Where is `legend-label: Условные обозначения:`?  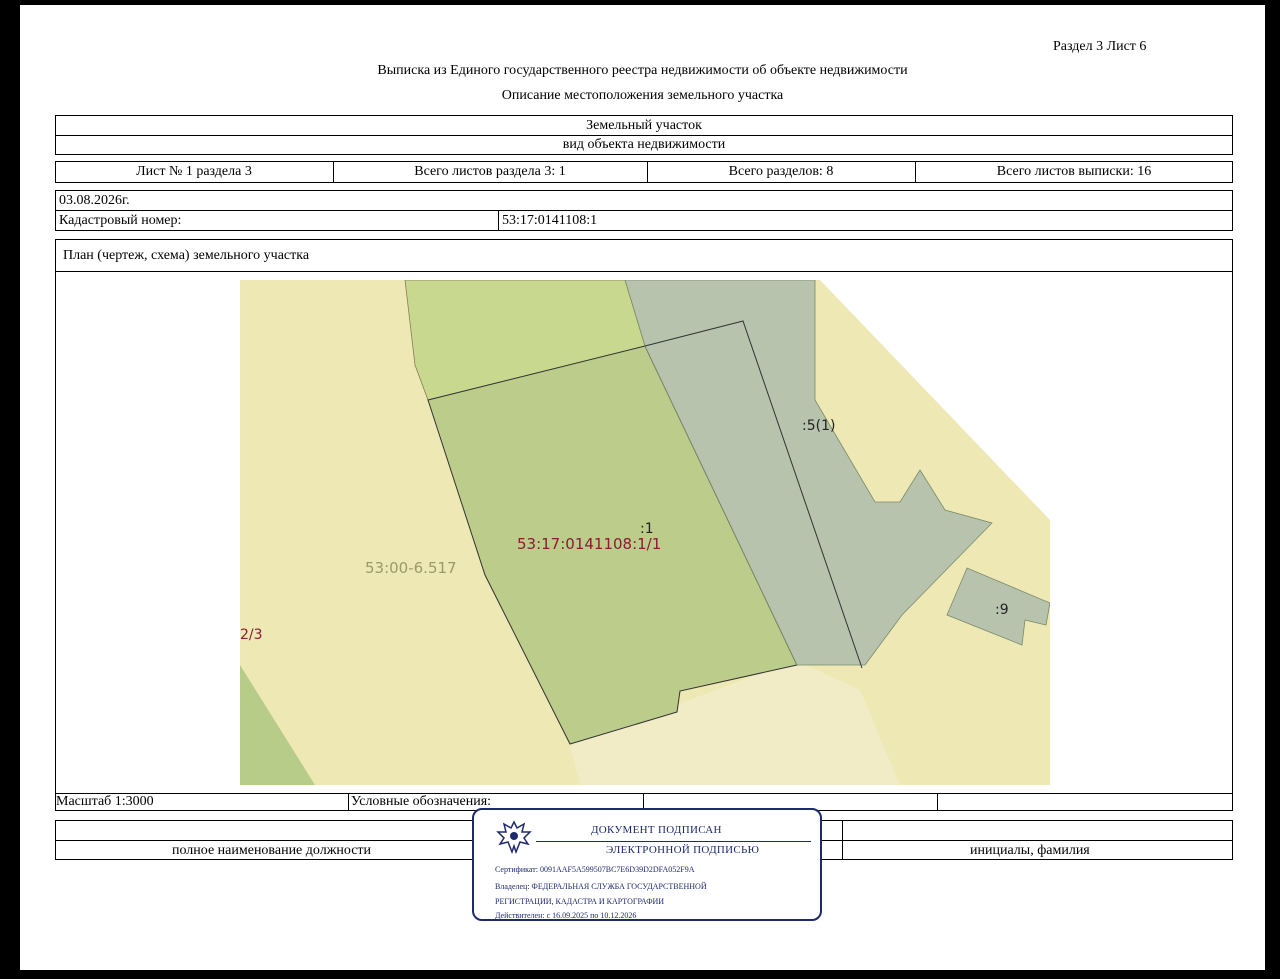 legend-label: Условные обозначения: is located at coordinates (421, 801).